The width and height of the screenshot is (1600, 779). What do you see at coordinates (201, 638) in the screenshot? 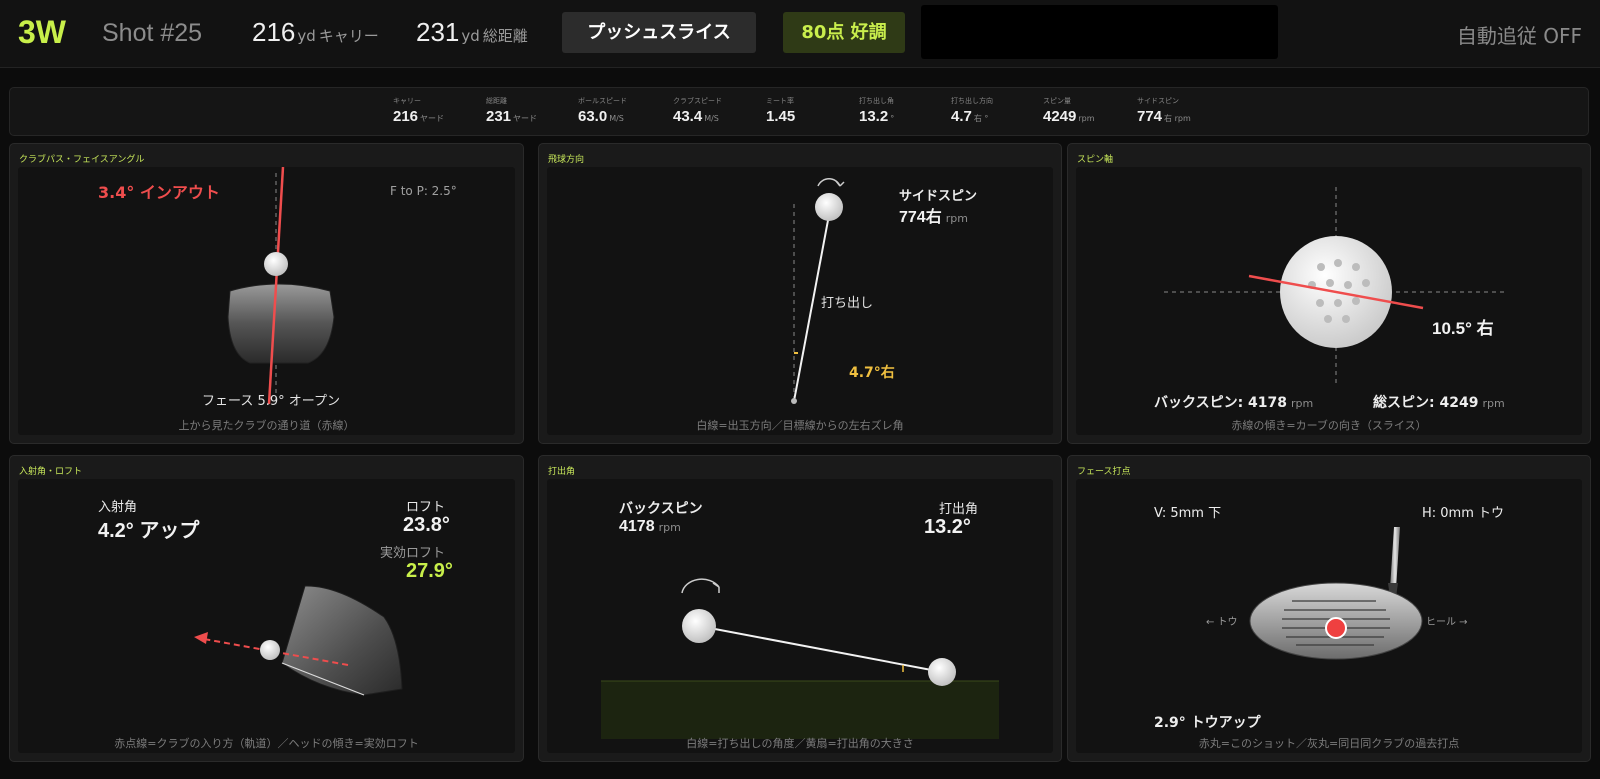
I see `arrow-left-icon` at bounding box center [201, 638].